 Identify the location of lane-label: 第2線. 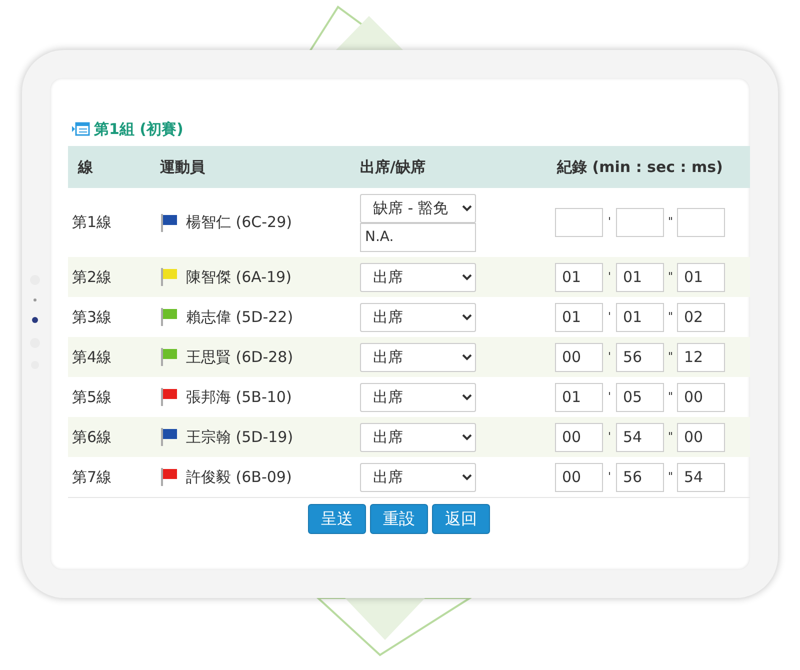
(92, 277).